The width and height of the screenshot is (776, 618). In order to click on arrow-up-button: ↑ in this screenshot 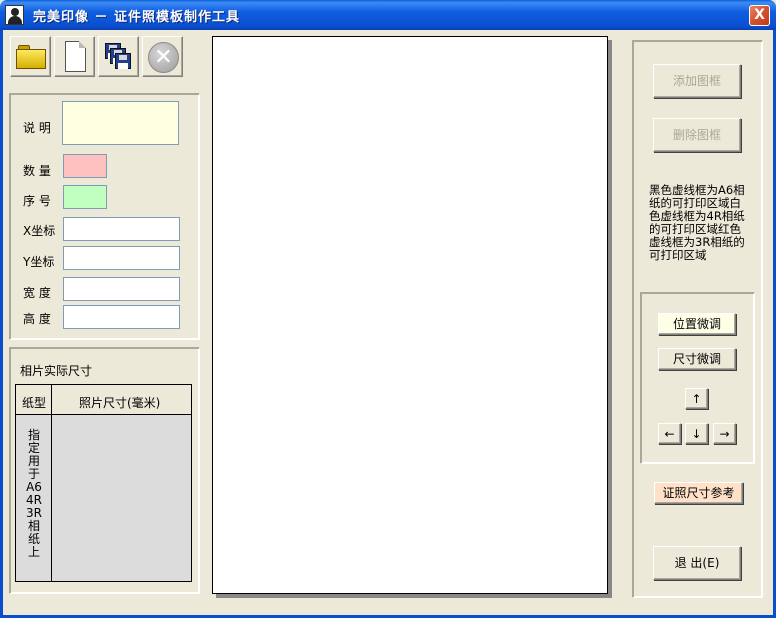, I will do `click(696, 398)`.